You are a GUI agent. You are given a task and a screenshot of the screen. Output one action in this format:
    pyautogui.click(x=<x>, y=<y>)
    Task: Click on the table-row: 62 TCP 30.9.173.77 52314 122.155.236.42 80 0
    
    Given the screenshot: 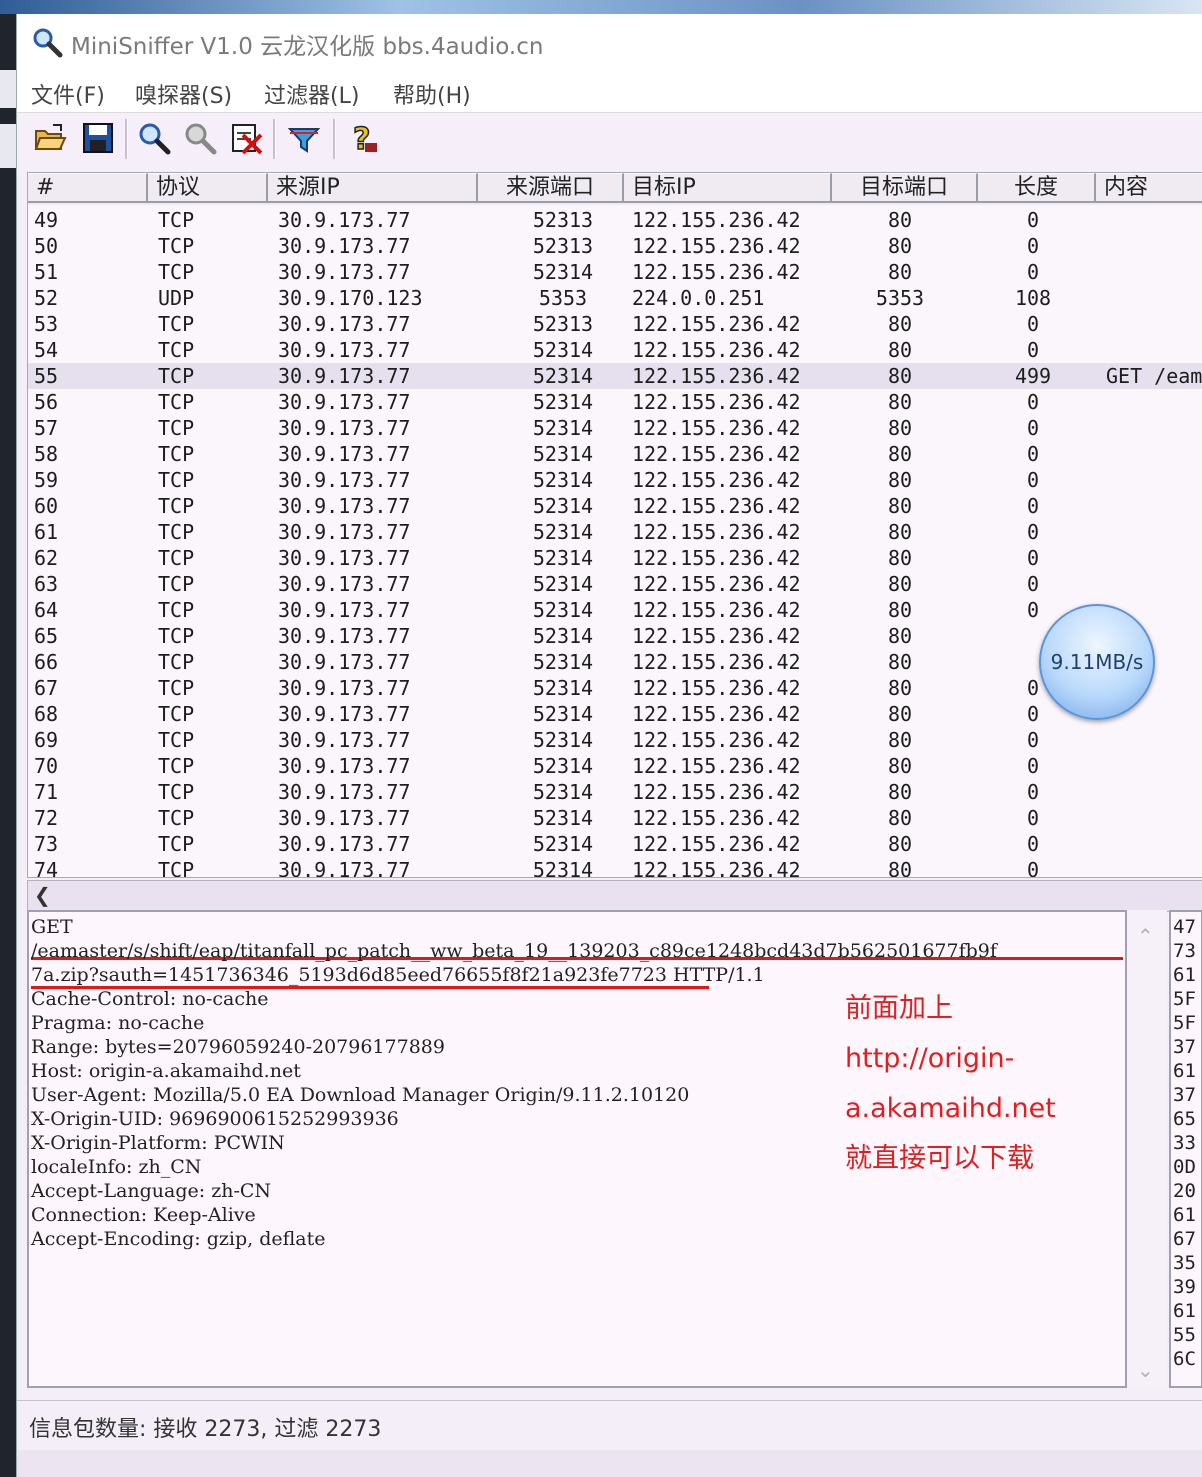 What is the action you would take?
    pyautogui.click(x=615, y=558)
    